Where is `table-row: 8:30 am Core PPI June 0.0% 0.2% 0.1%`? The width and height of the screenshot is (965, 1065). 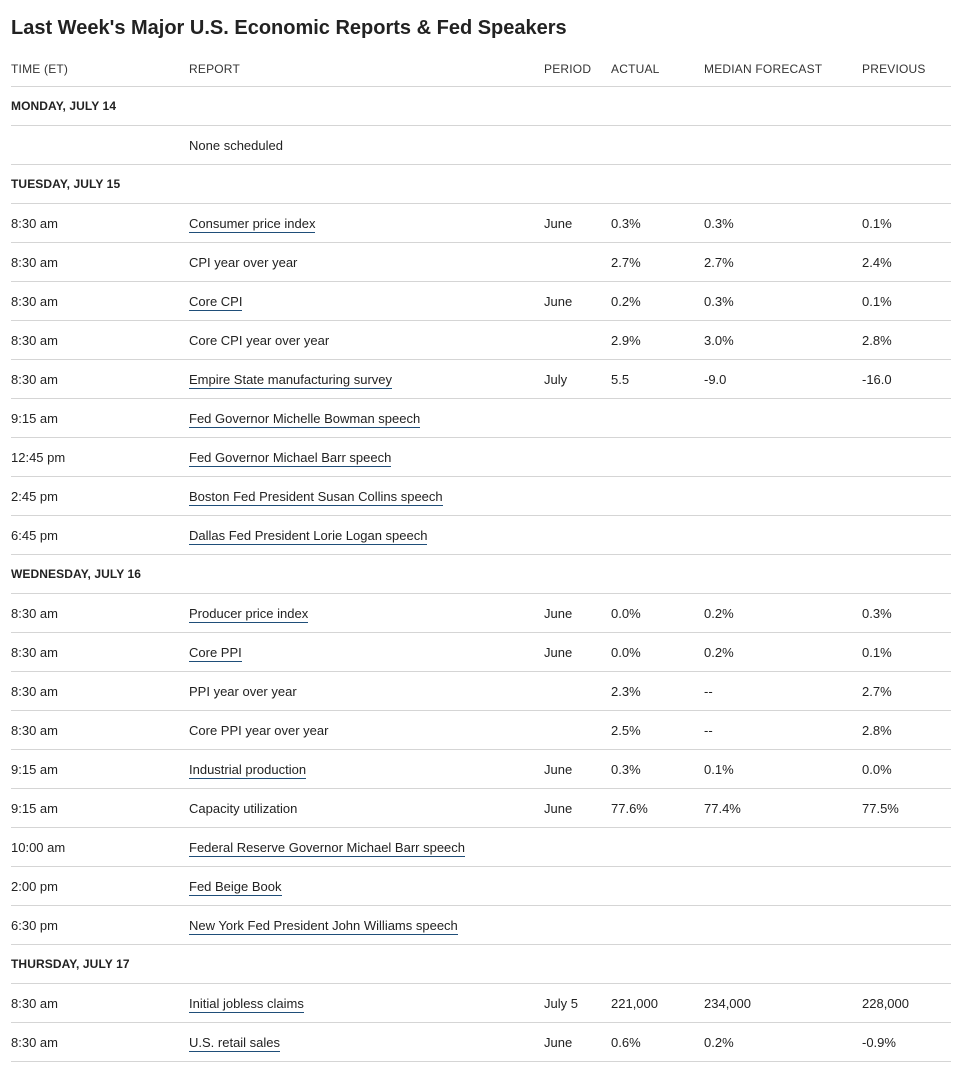
table-row: 8:30 am Core PPI June 0.0% 0.2% 0.1% is located at coordinates (481, 652).